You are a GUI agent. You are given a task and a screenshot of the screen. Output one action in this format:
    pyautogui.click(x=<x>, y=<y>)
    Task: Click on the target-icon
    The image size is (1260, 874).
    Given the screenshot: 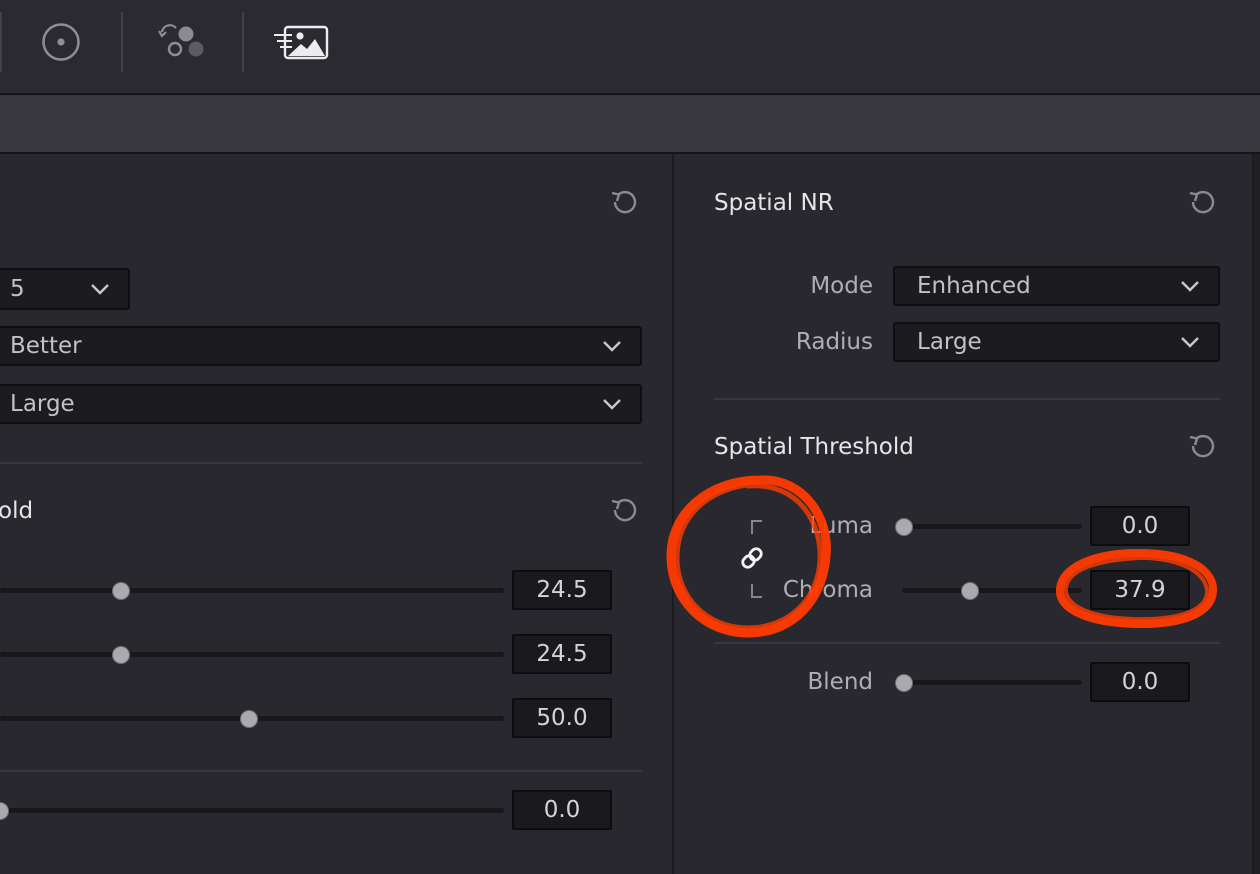 What is the action you would take?
    pyautogui.click(x=61, y=42)
    